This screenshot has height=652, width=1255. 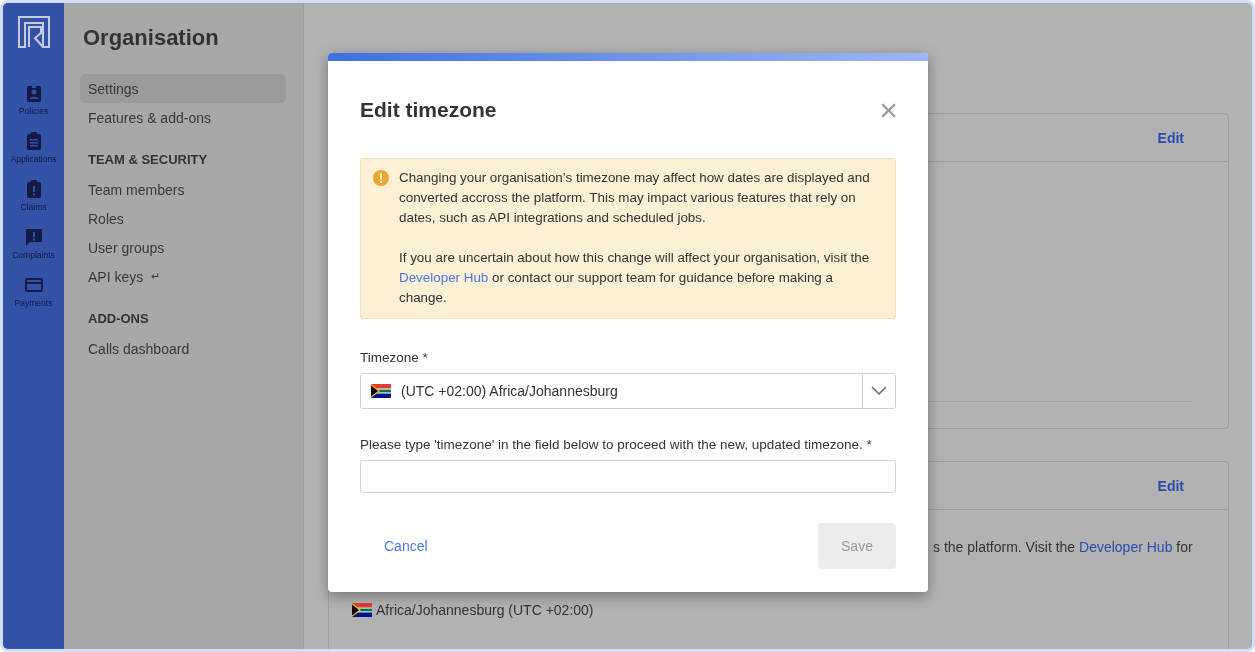 I want to click on warning-icon, so click(x=381, y=178).